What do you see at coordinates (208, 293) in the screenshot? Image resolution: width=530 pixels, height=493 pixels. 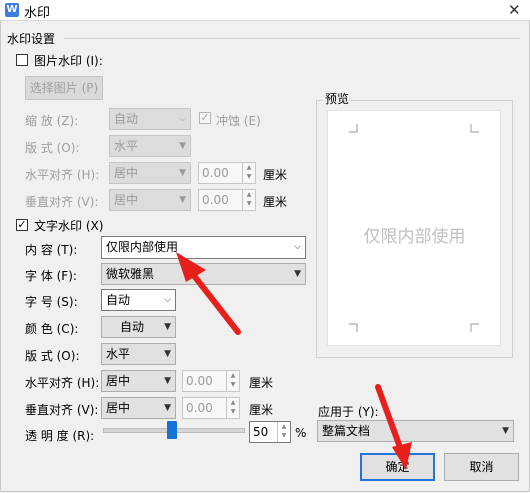 I see `arrow-to-content-input` at bounding box center [208, 293].